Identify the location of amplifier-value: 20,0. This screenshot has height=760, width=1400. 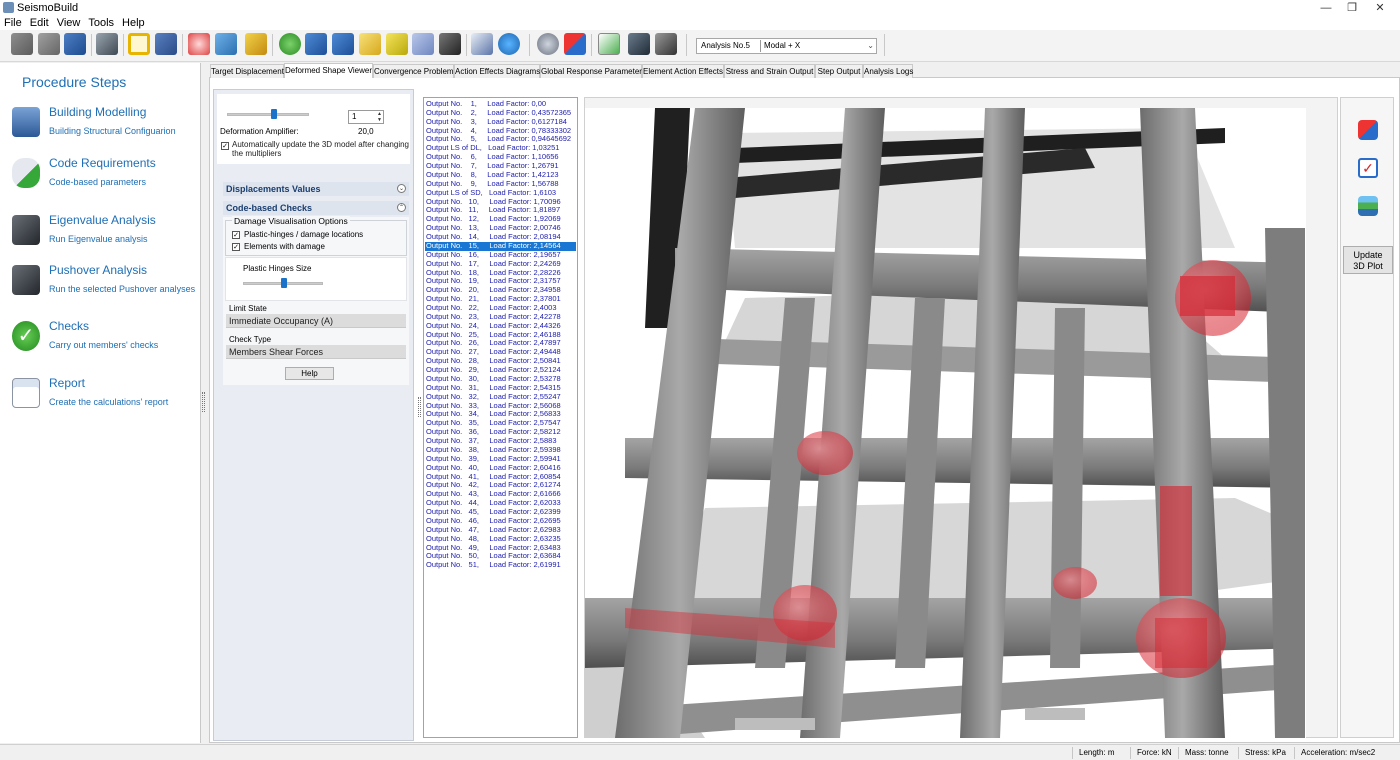
(366, 131).